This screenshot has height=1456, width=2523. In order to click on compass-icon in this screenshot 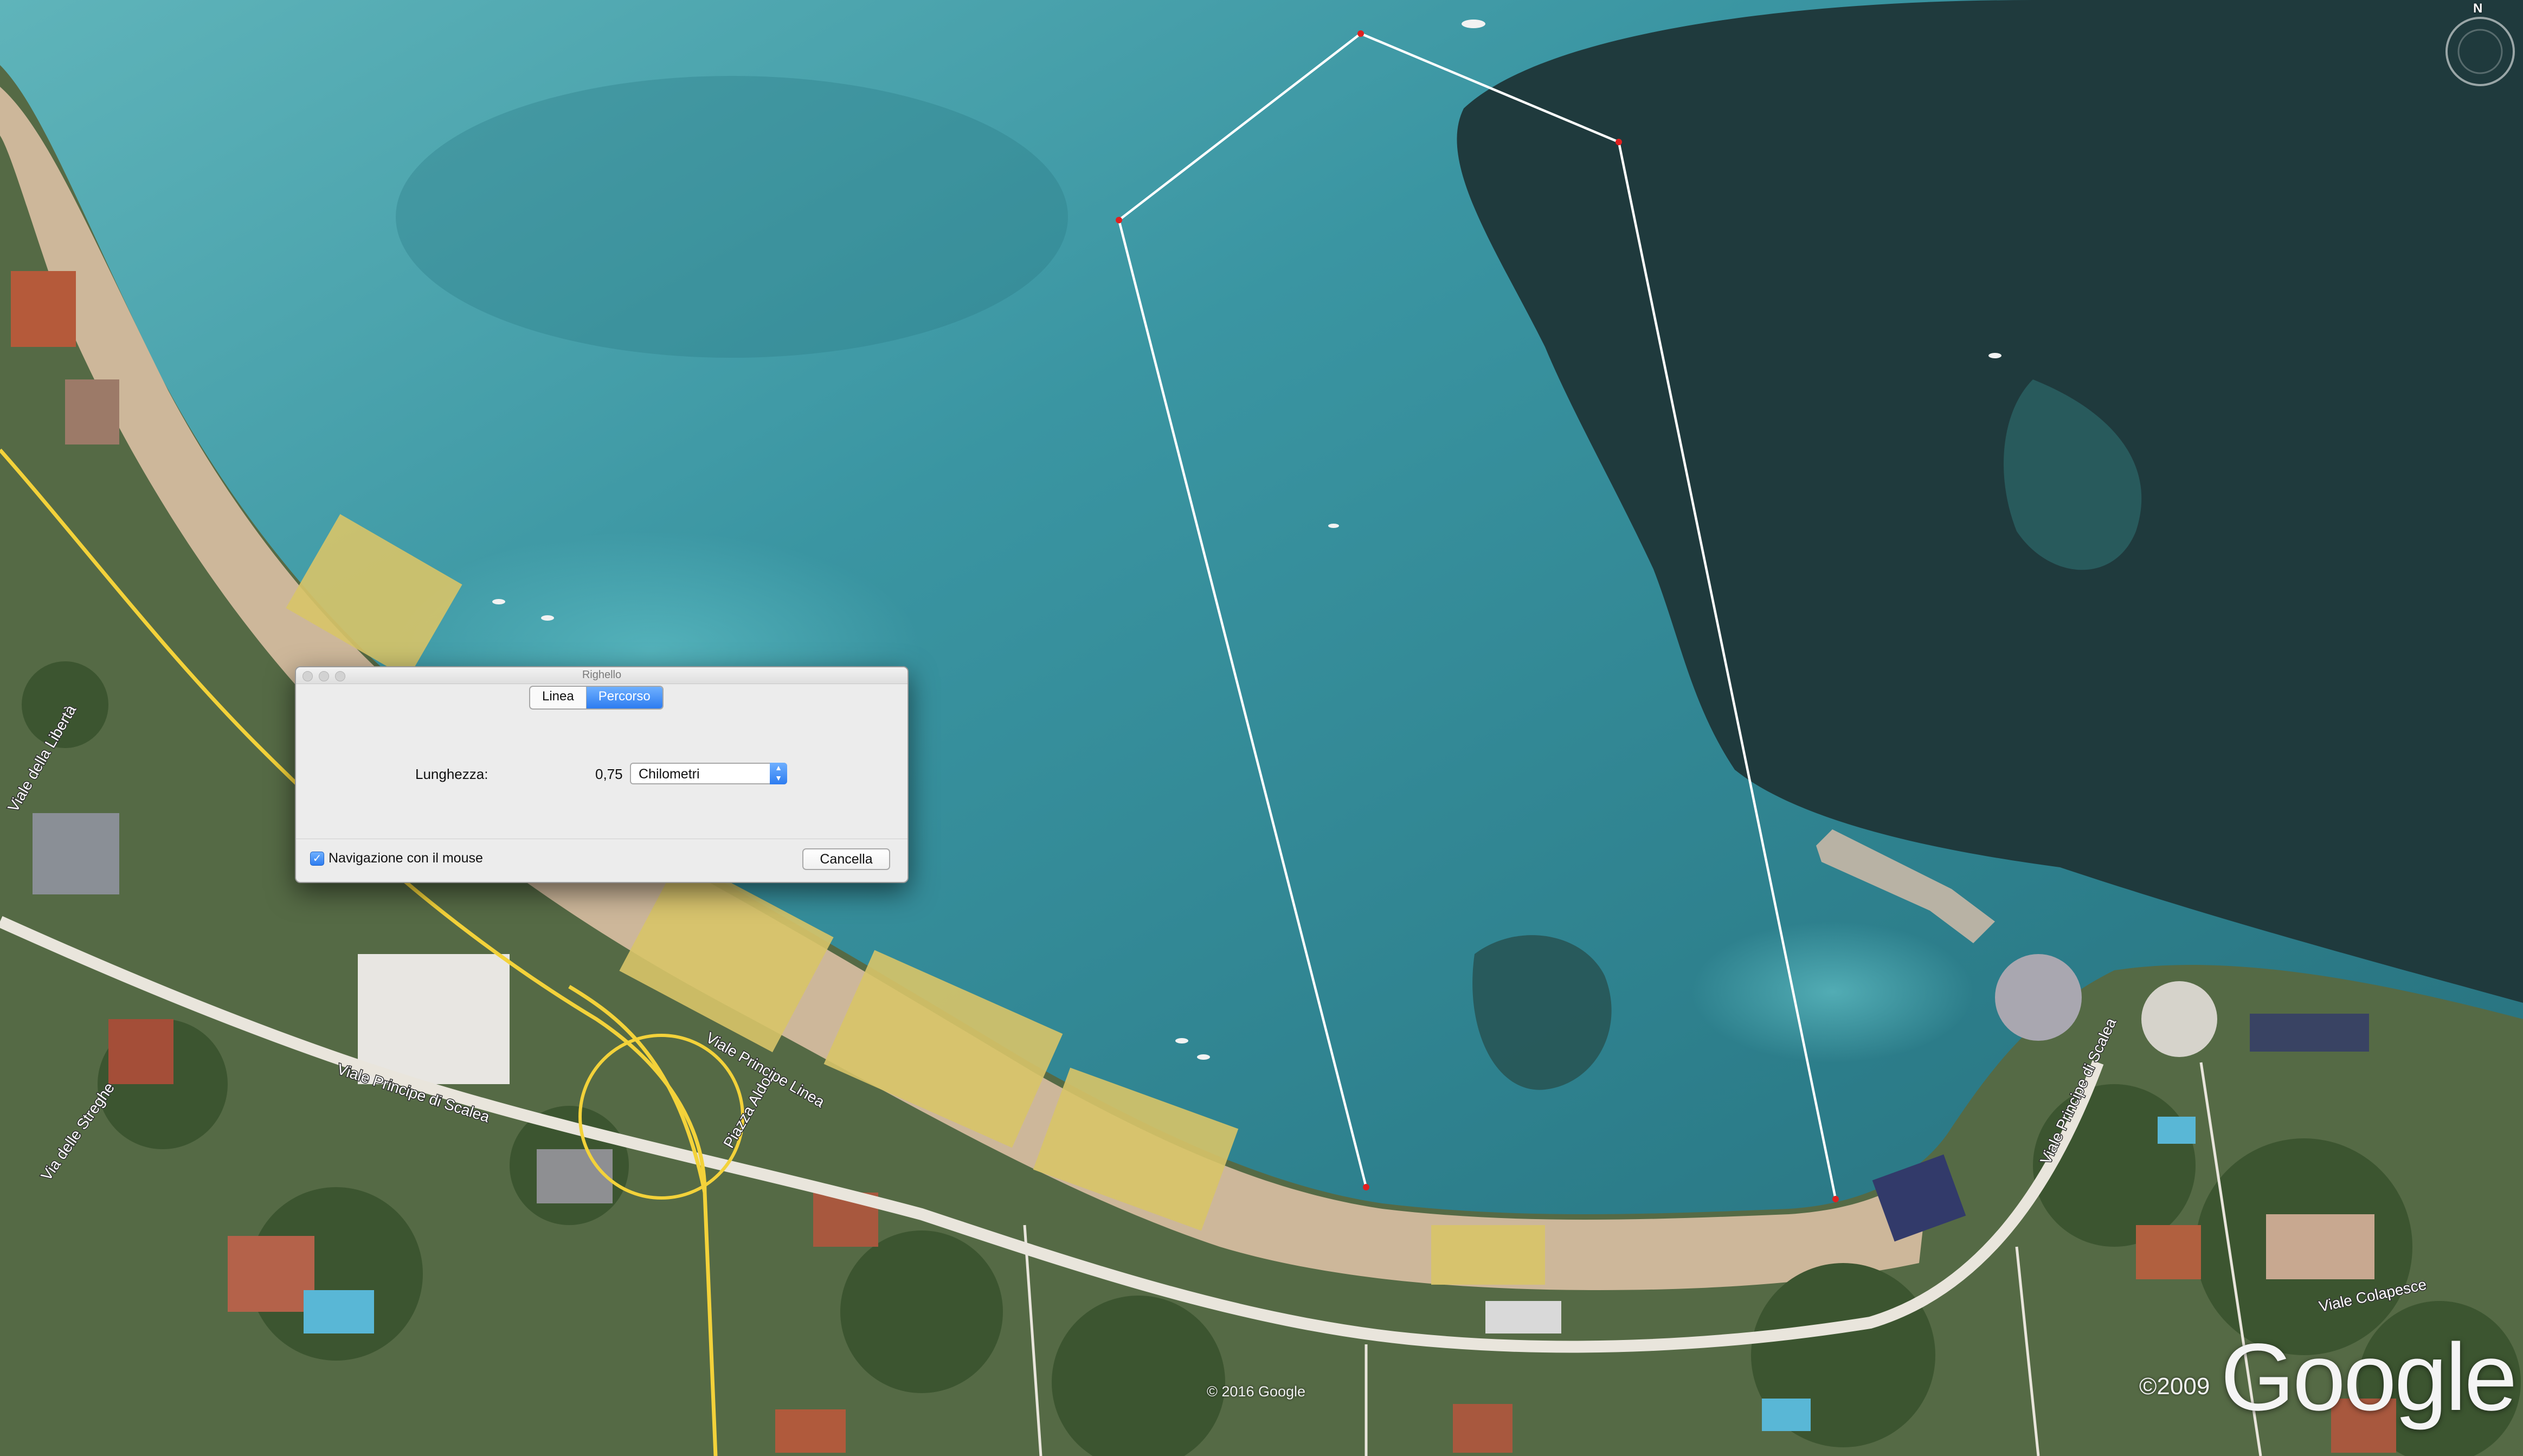, I will do `click(2480, 51)`.